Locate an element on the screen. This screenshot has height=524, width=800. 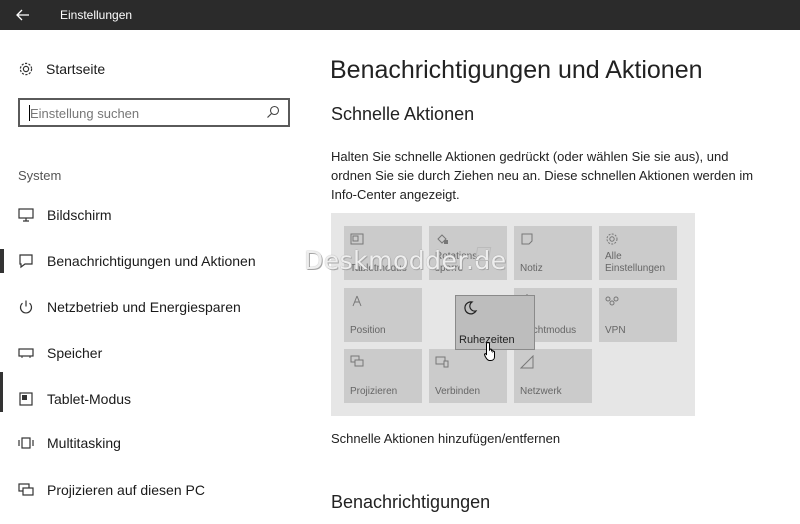
tile-label: Notiz is located at coordinates (531, 268).